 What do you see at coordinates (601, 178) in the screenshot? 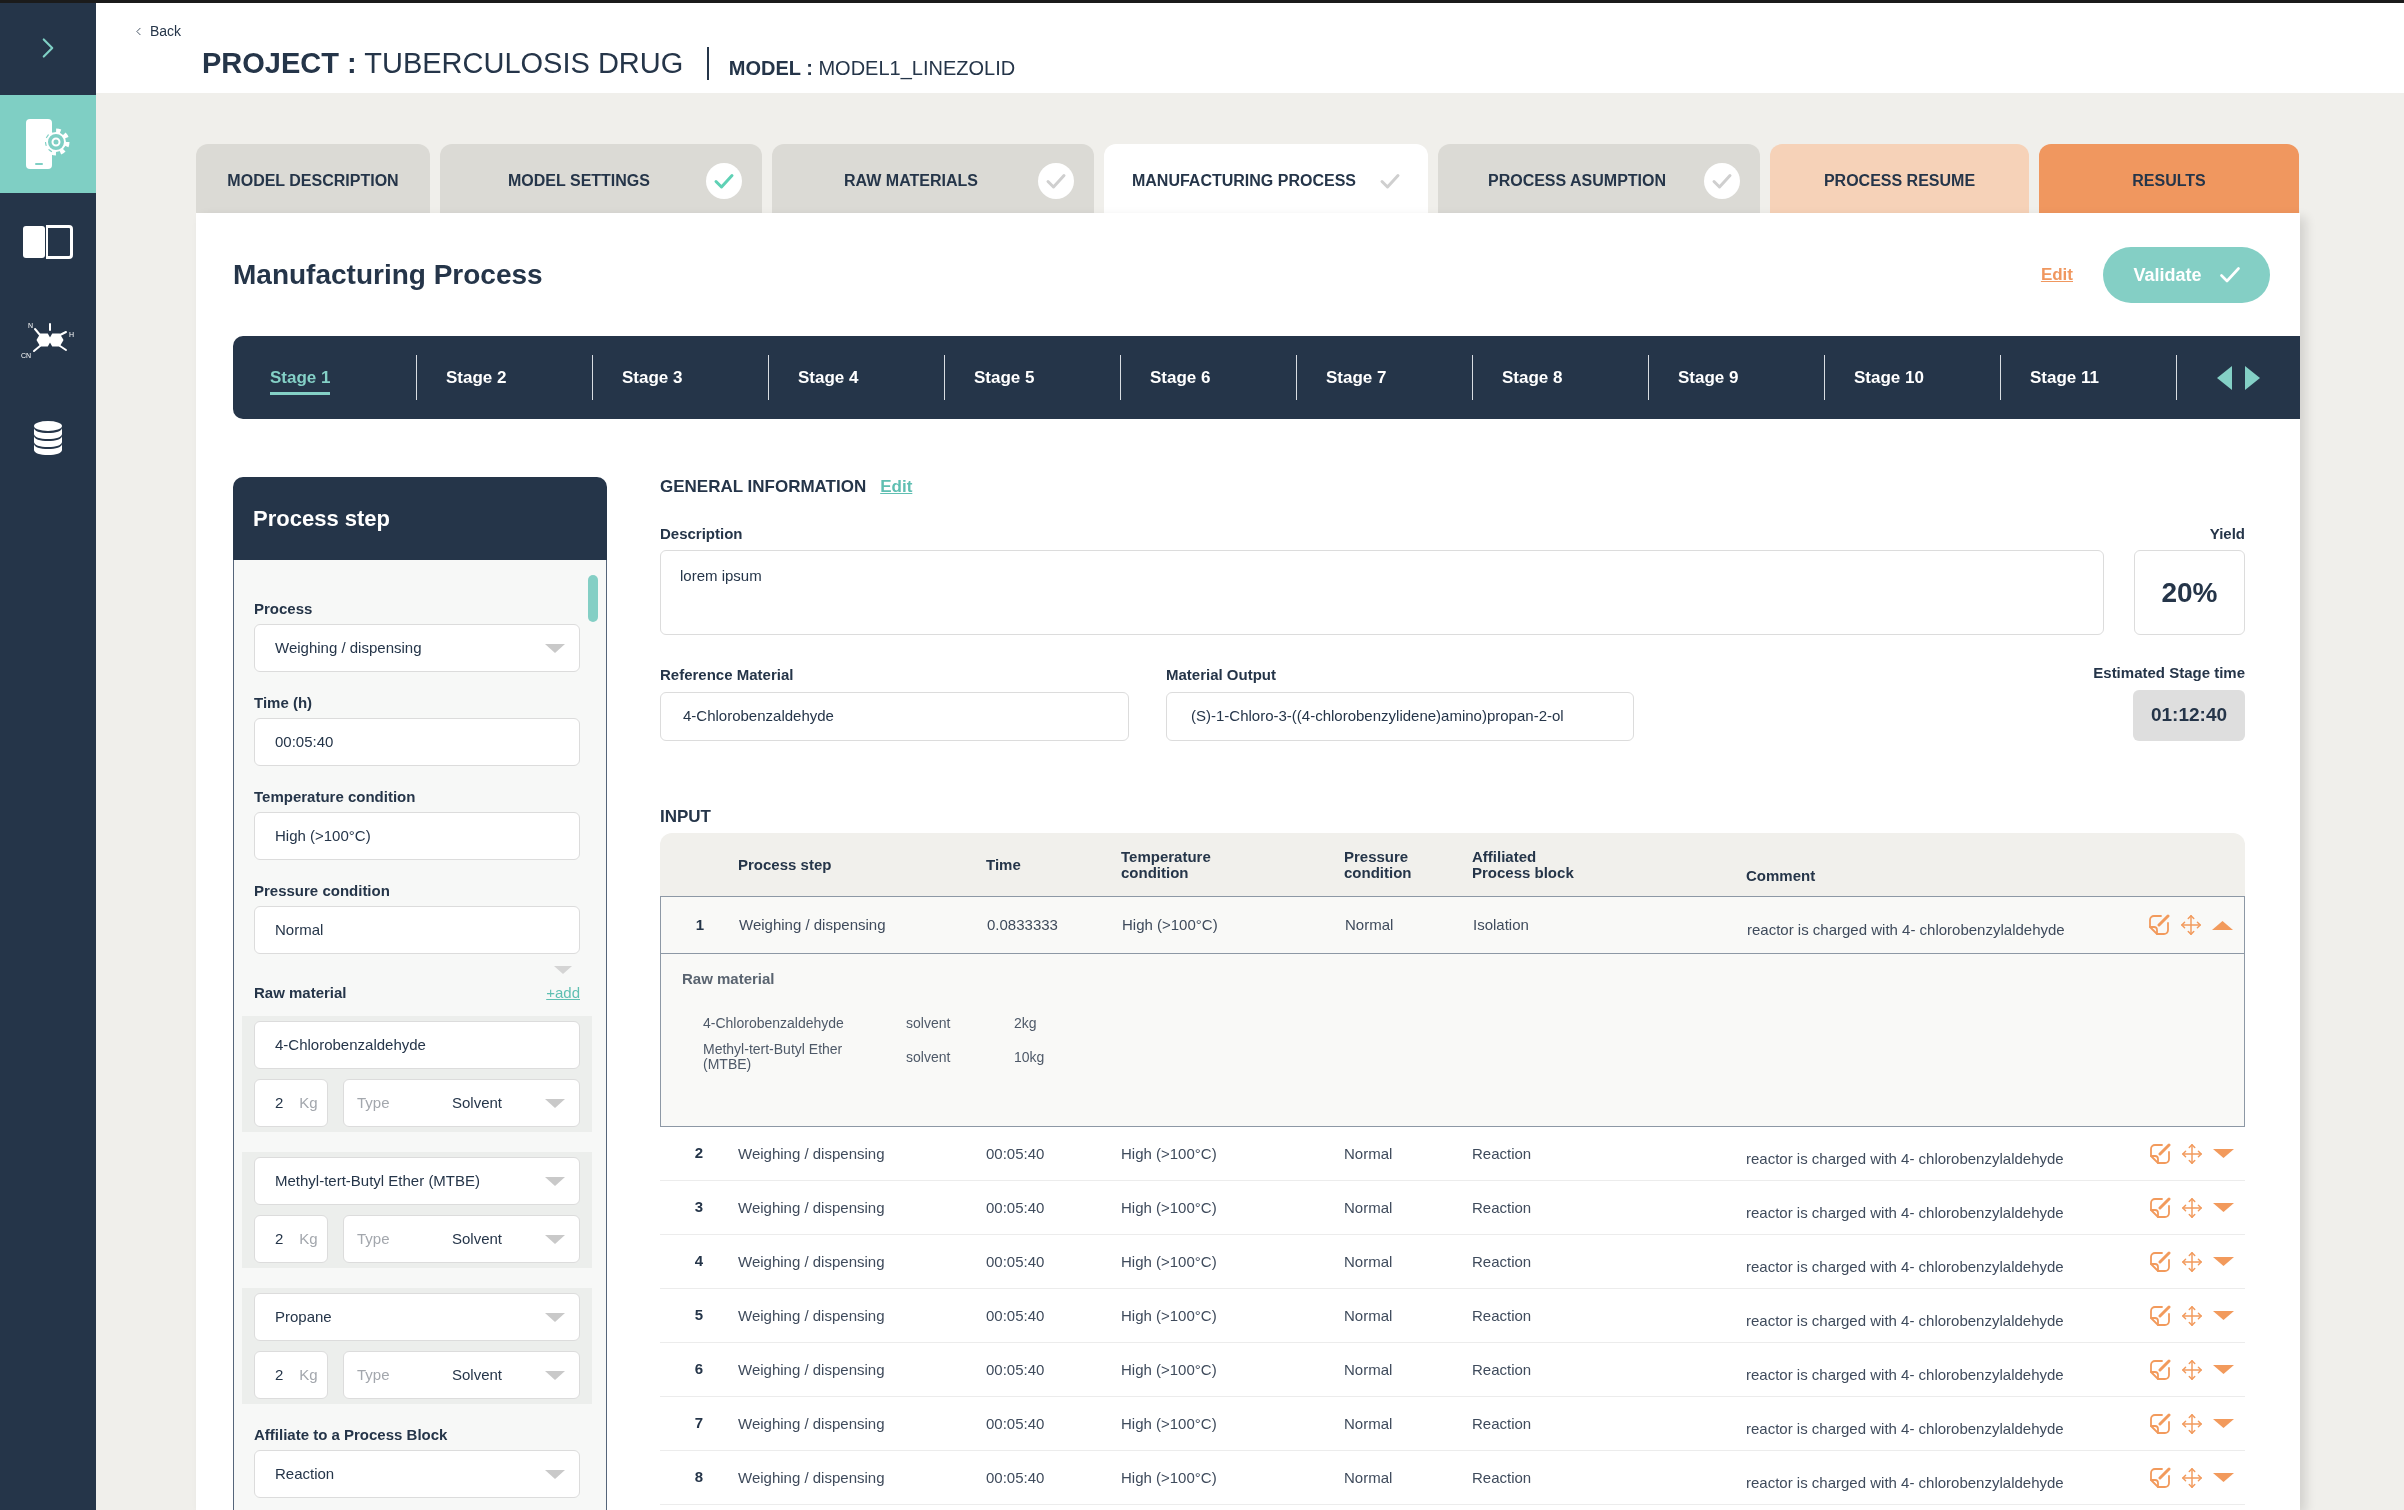
I see `tab: MODEL SETTINGS` at bounding box center [601, 178].